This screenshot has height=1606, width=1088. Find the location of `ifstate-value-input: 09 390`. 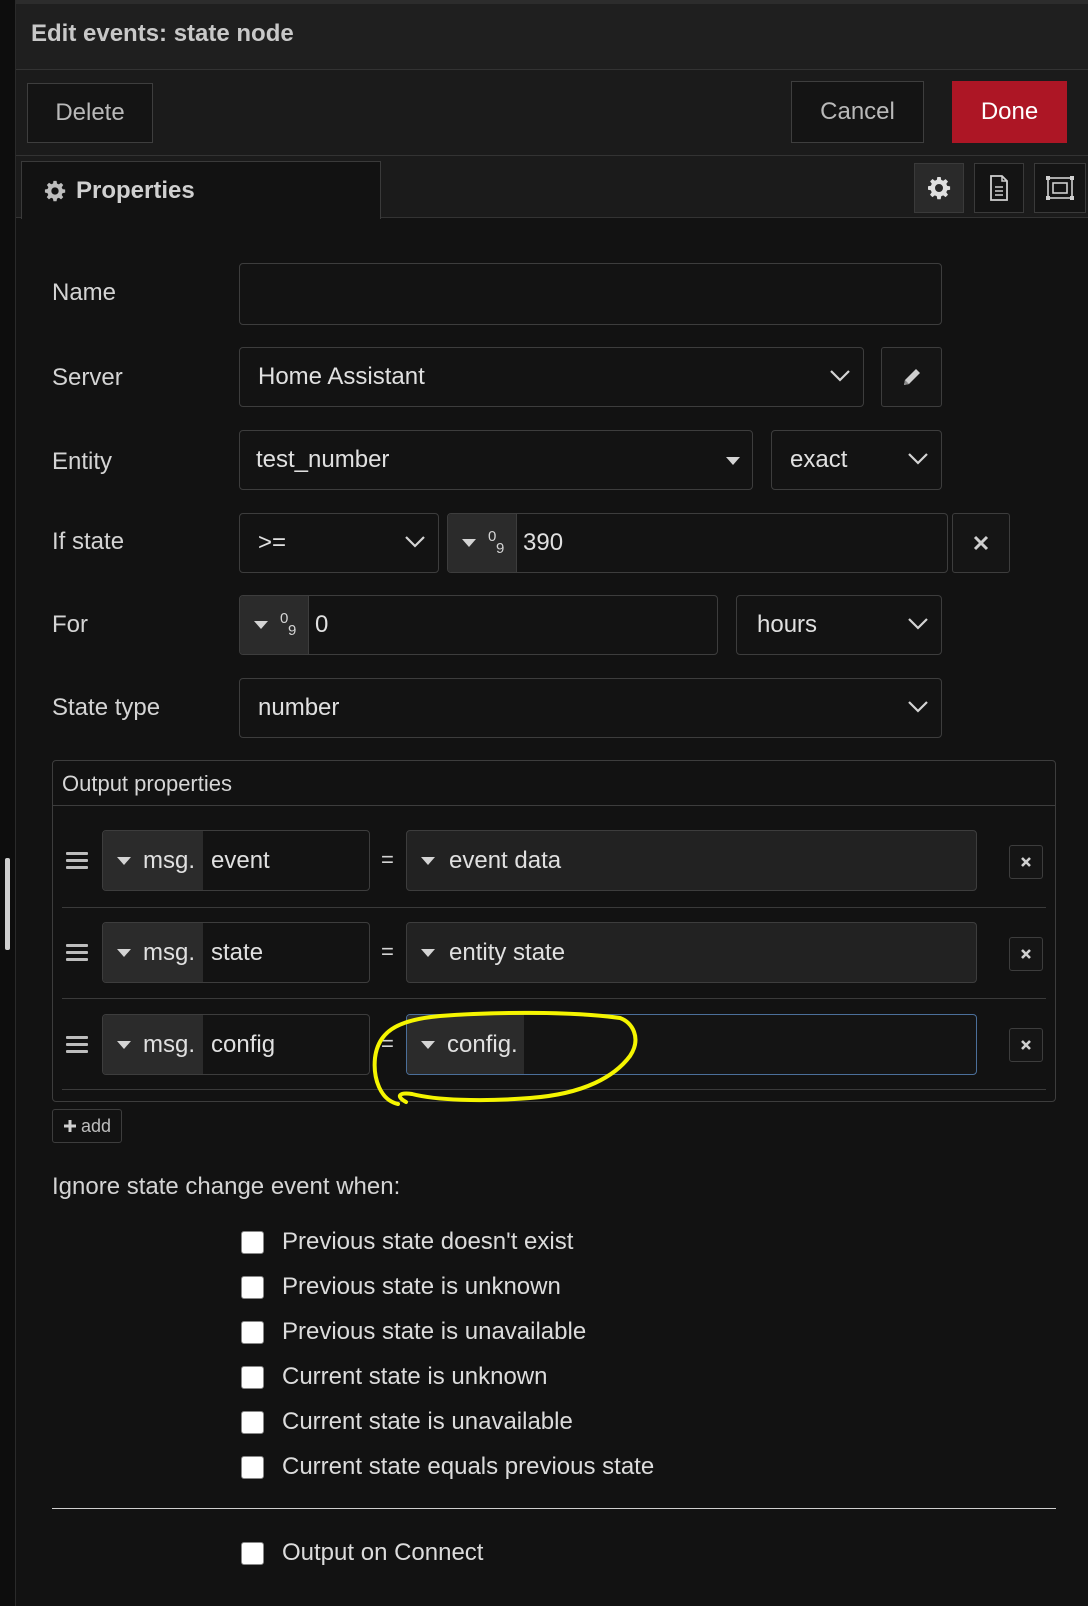

ifstate-value-input: 09 390 is located at coordinates (697, 543).